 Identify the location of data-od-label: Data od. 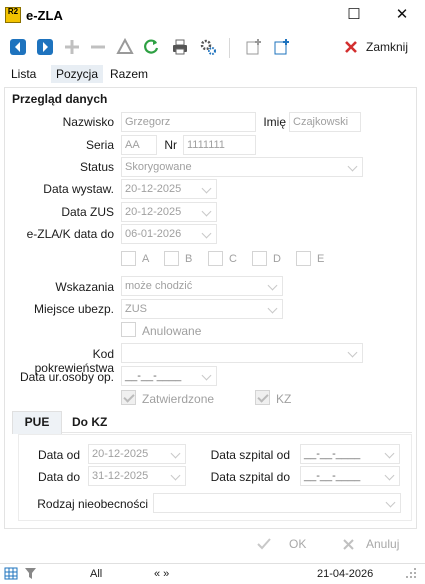
(58, 455).